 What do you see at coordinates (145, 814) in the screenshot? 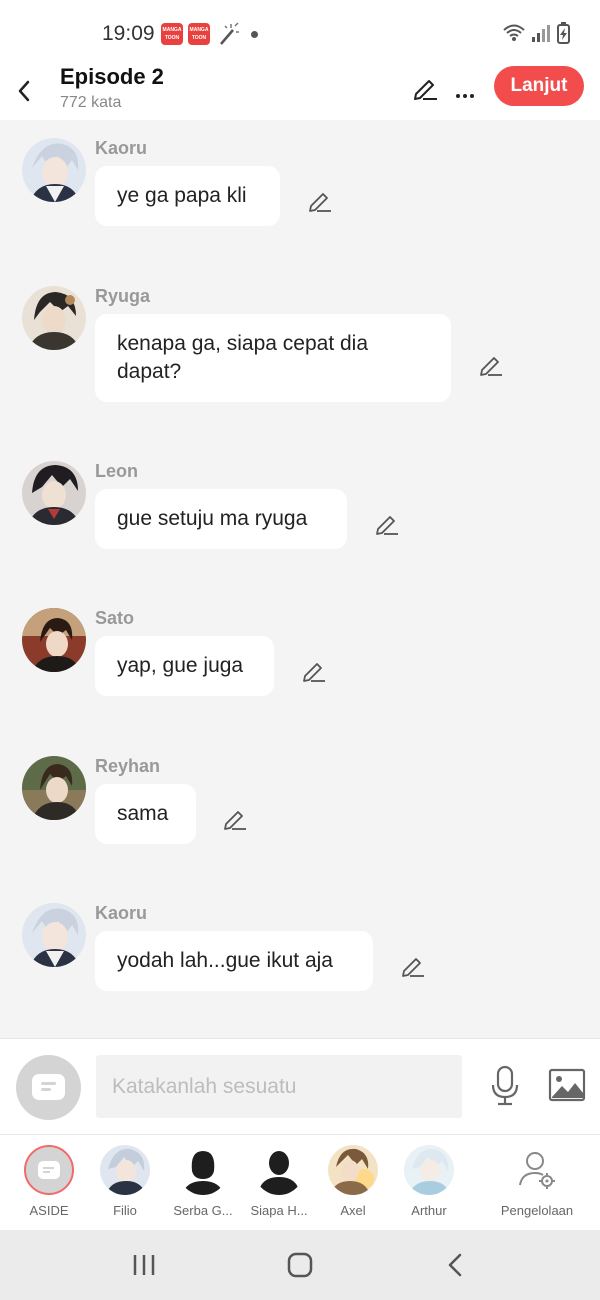
I see `message-bubble: sama` at bounding box center [145, 814].